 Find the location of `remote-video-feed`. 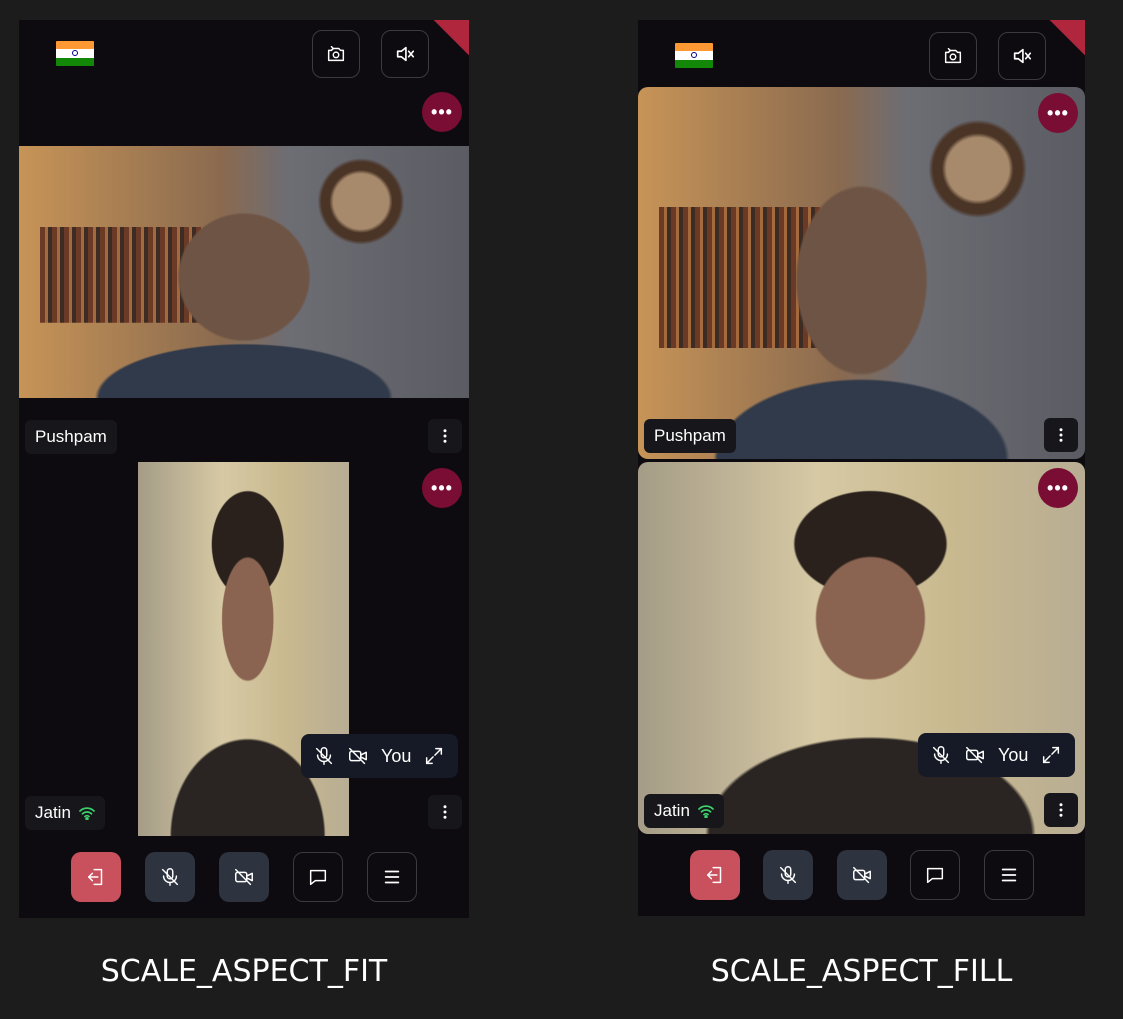

remote-video-feed is located at coordinates (244, 272).